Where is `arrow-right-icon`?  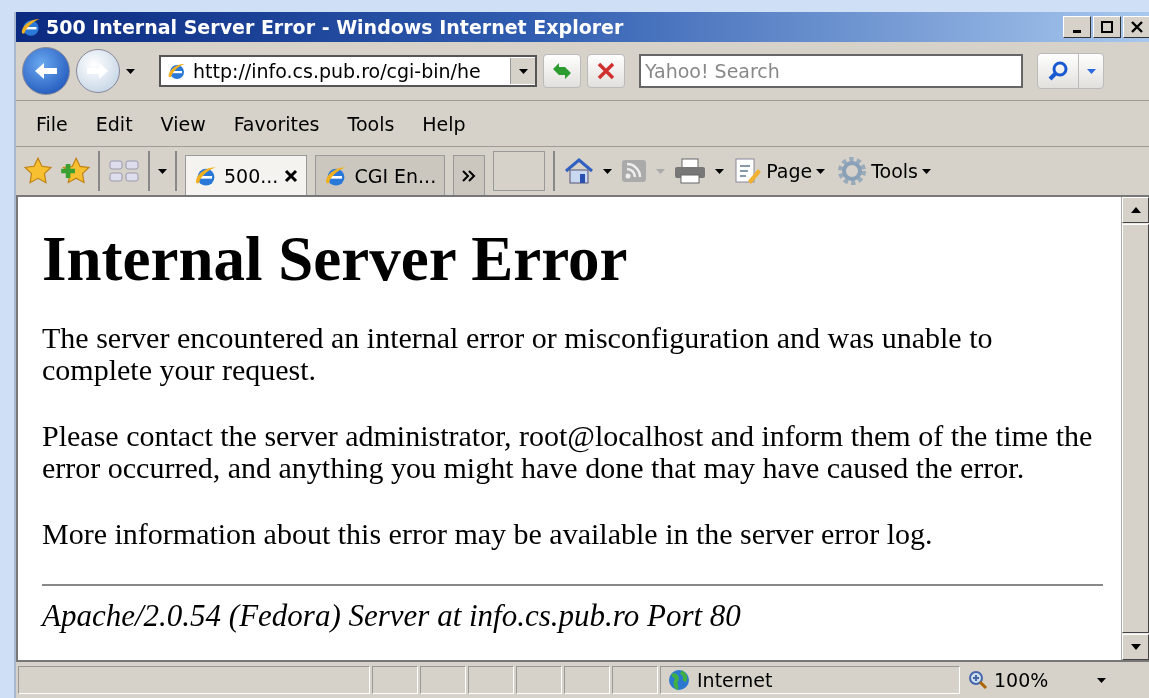 arrow-right-icon is located at coordinates (98, 71).